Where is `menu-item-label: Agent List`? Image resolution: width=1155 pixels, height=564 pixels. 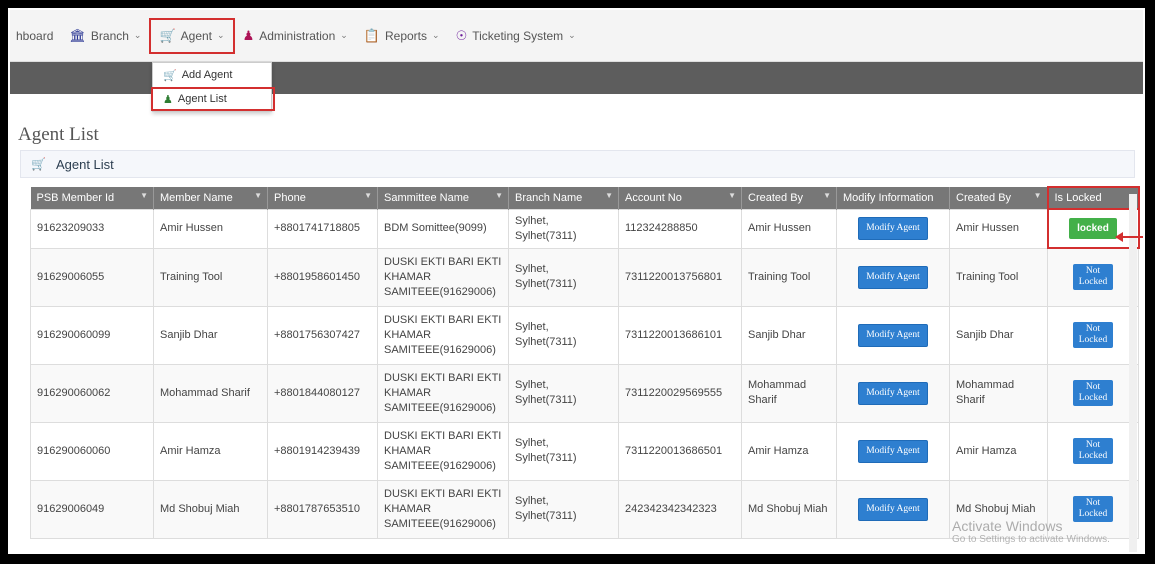 menu-item-label: Agent List is located at coordinates (202, 99).